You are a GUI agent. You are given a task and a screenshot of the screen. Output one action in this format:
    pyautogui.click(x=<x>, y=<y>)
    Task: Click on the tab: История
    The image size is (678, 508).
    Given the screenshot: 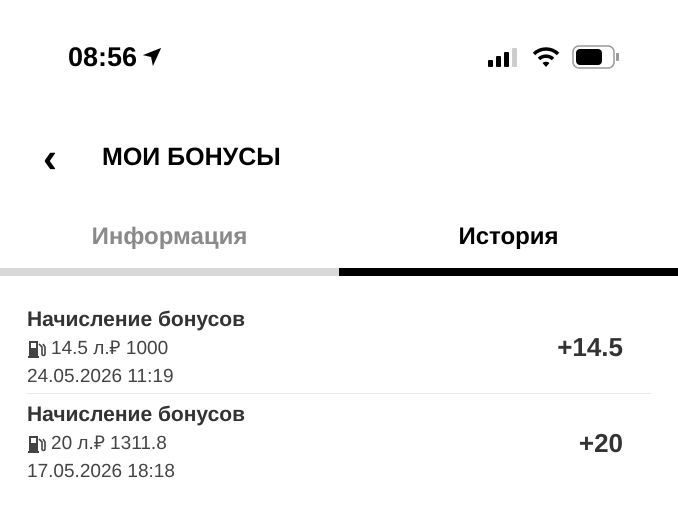 What is the action you would take?
    pyautogui.click(x=508, y=241)
    